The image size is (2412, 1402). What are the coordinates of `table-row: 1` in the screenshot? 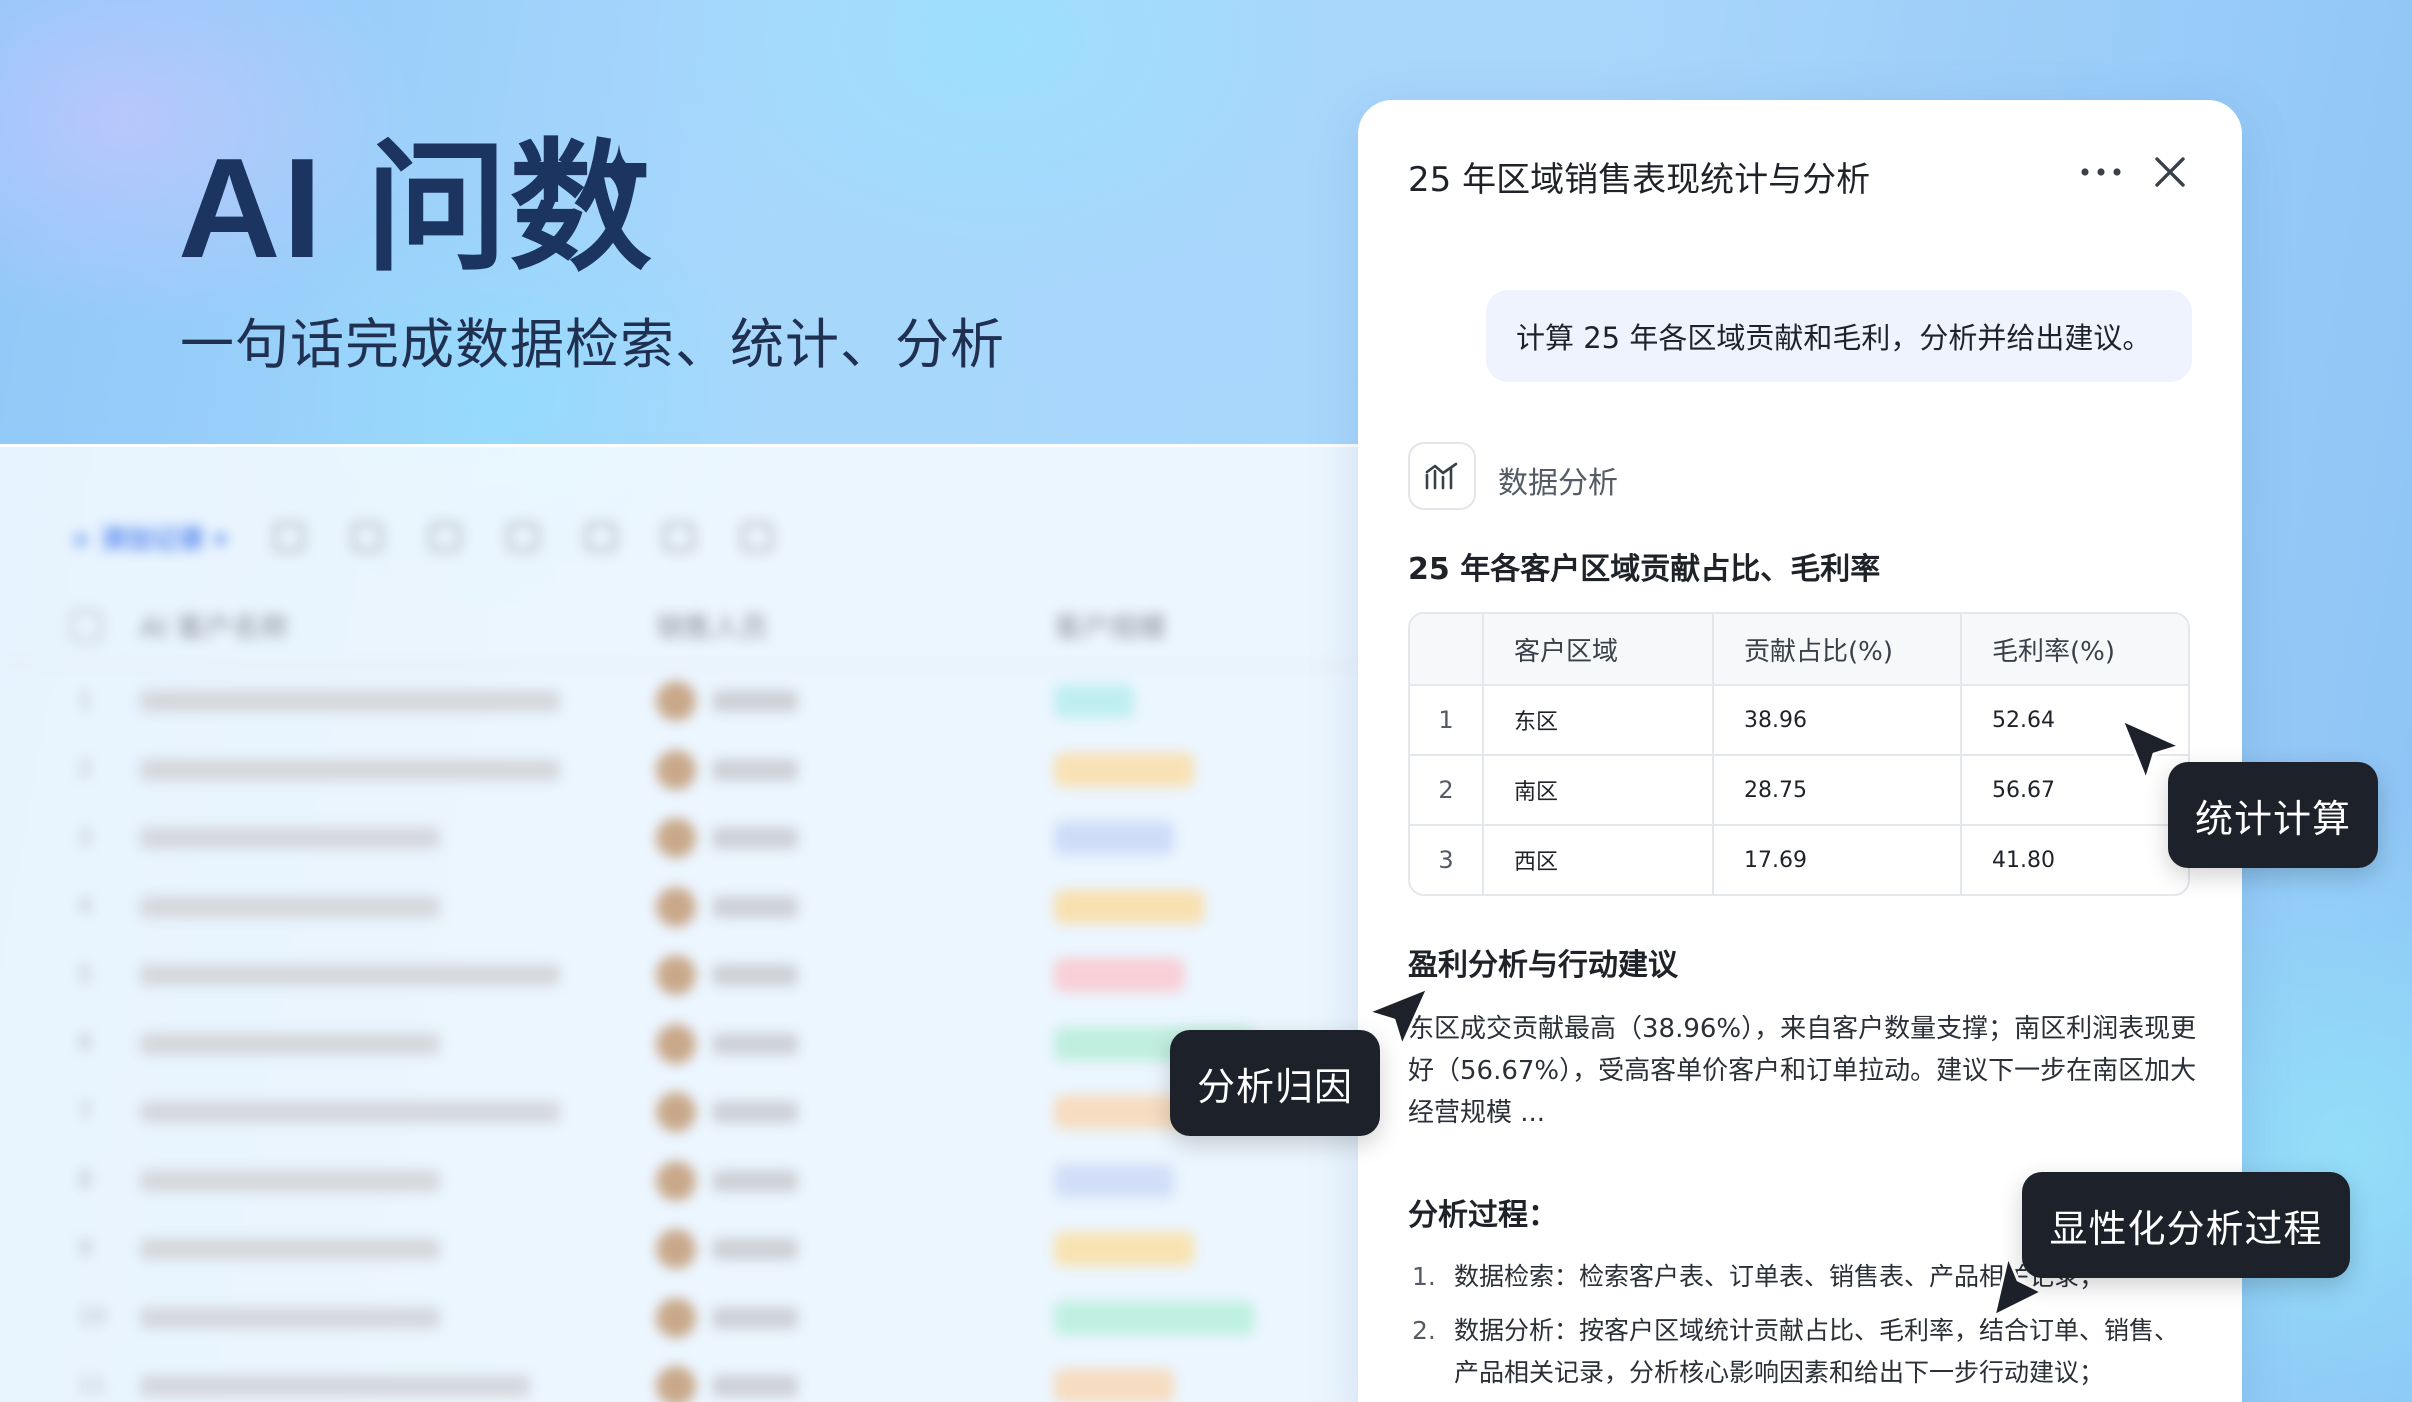 It's located at (680, 701).